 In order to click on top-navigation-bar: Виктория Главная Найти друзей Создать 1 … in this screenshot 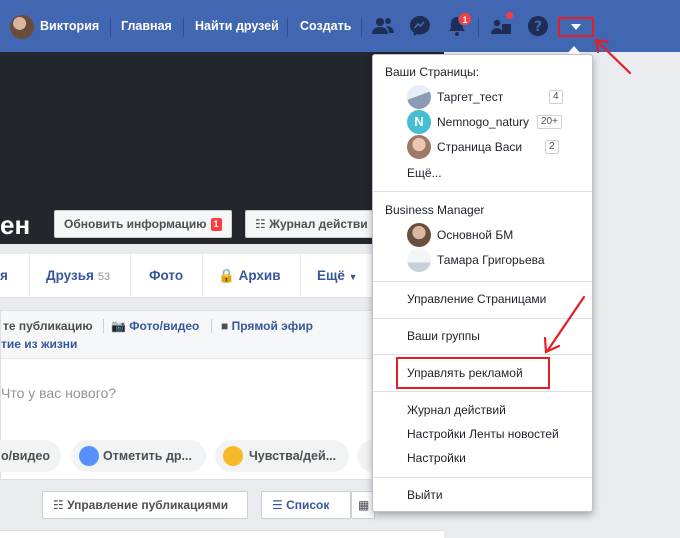, I will do `click(340, 26)`.